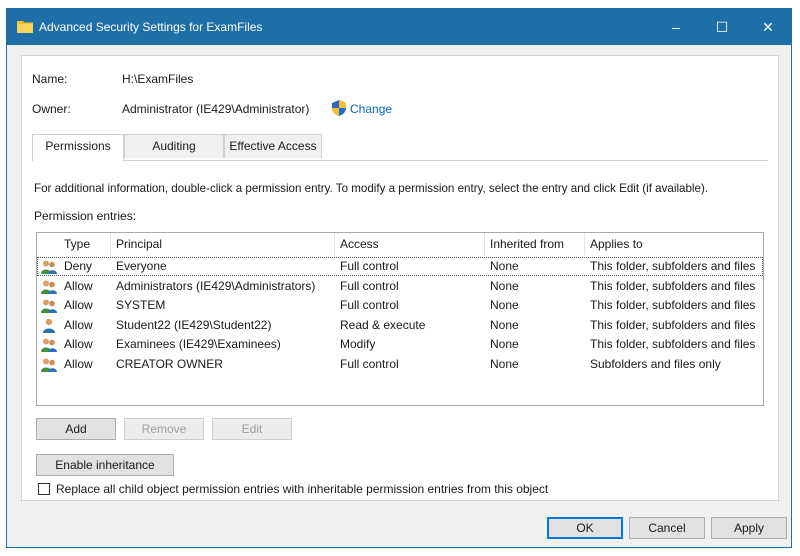 This screenshot has height=556, width=800. Describe the element at coordinates (44, 489) in the screenshot. I see `replace-child-permissions-checkbox` at that location.